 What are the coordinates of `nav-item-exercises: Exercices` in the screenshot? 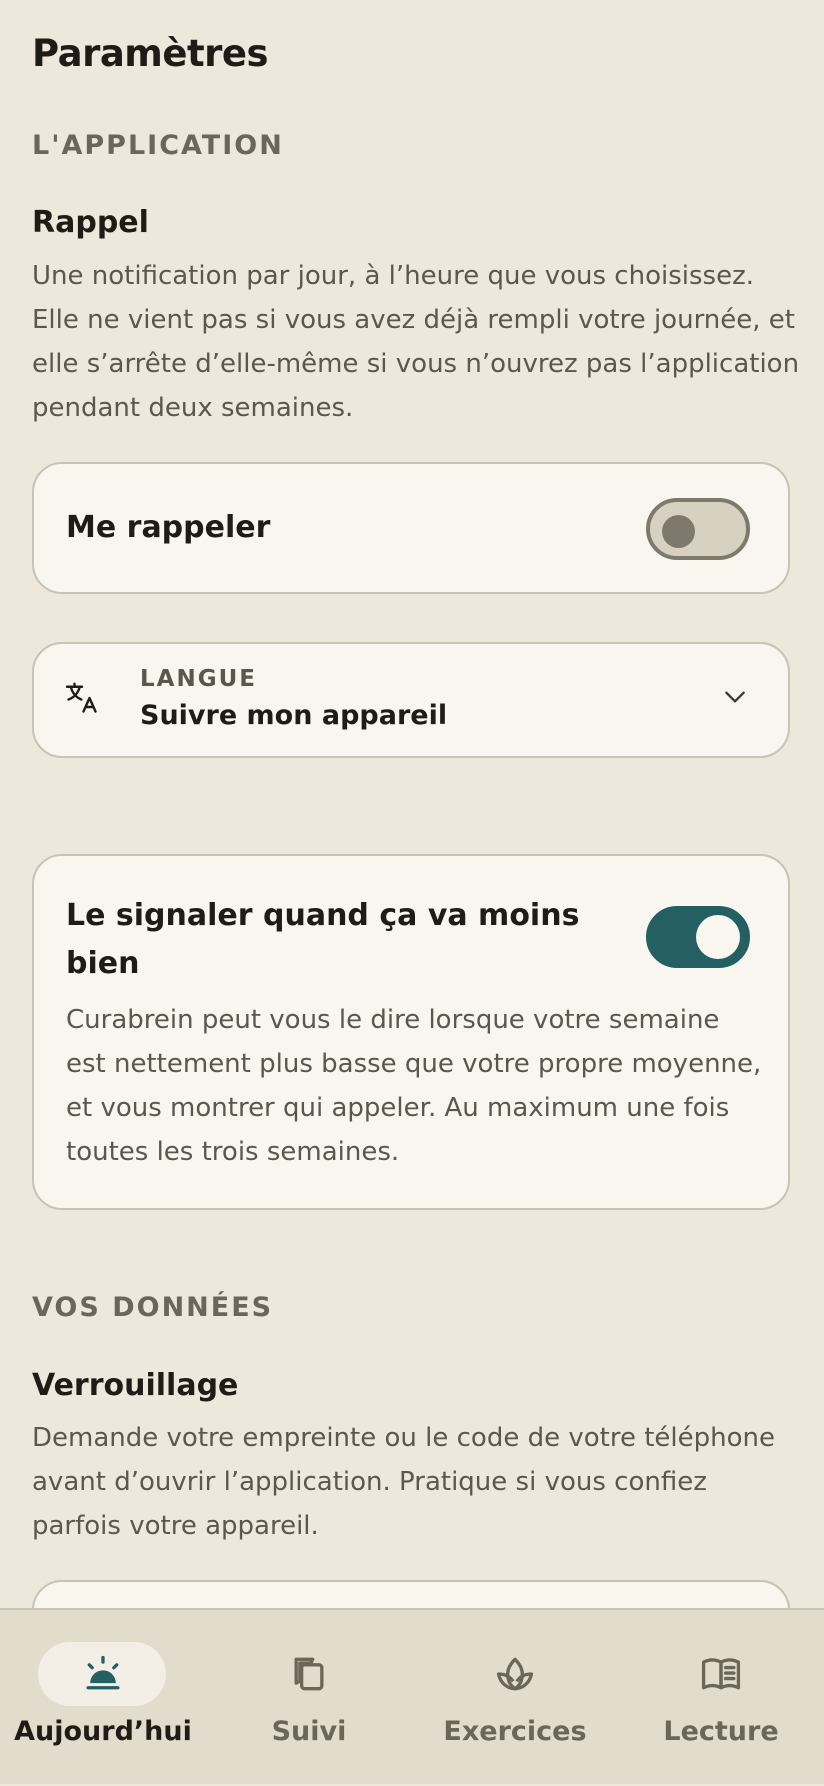 It's located at (515, 1698).